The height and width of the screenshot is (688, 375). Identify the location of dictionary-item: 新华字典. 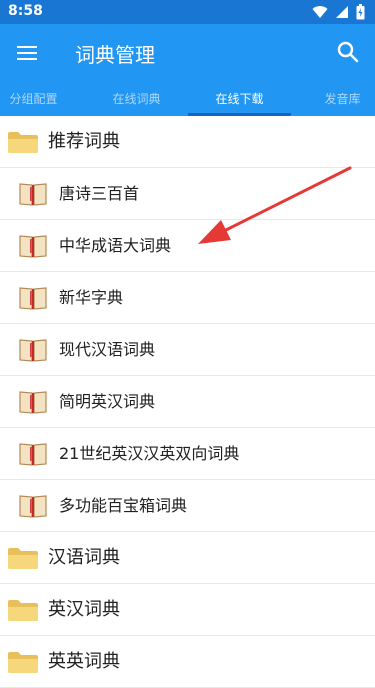
(187, 298).